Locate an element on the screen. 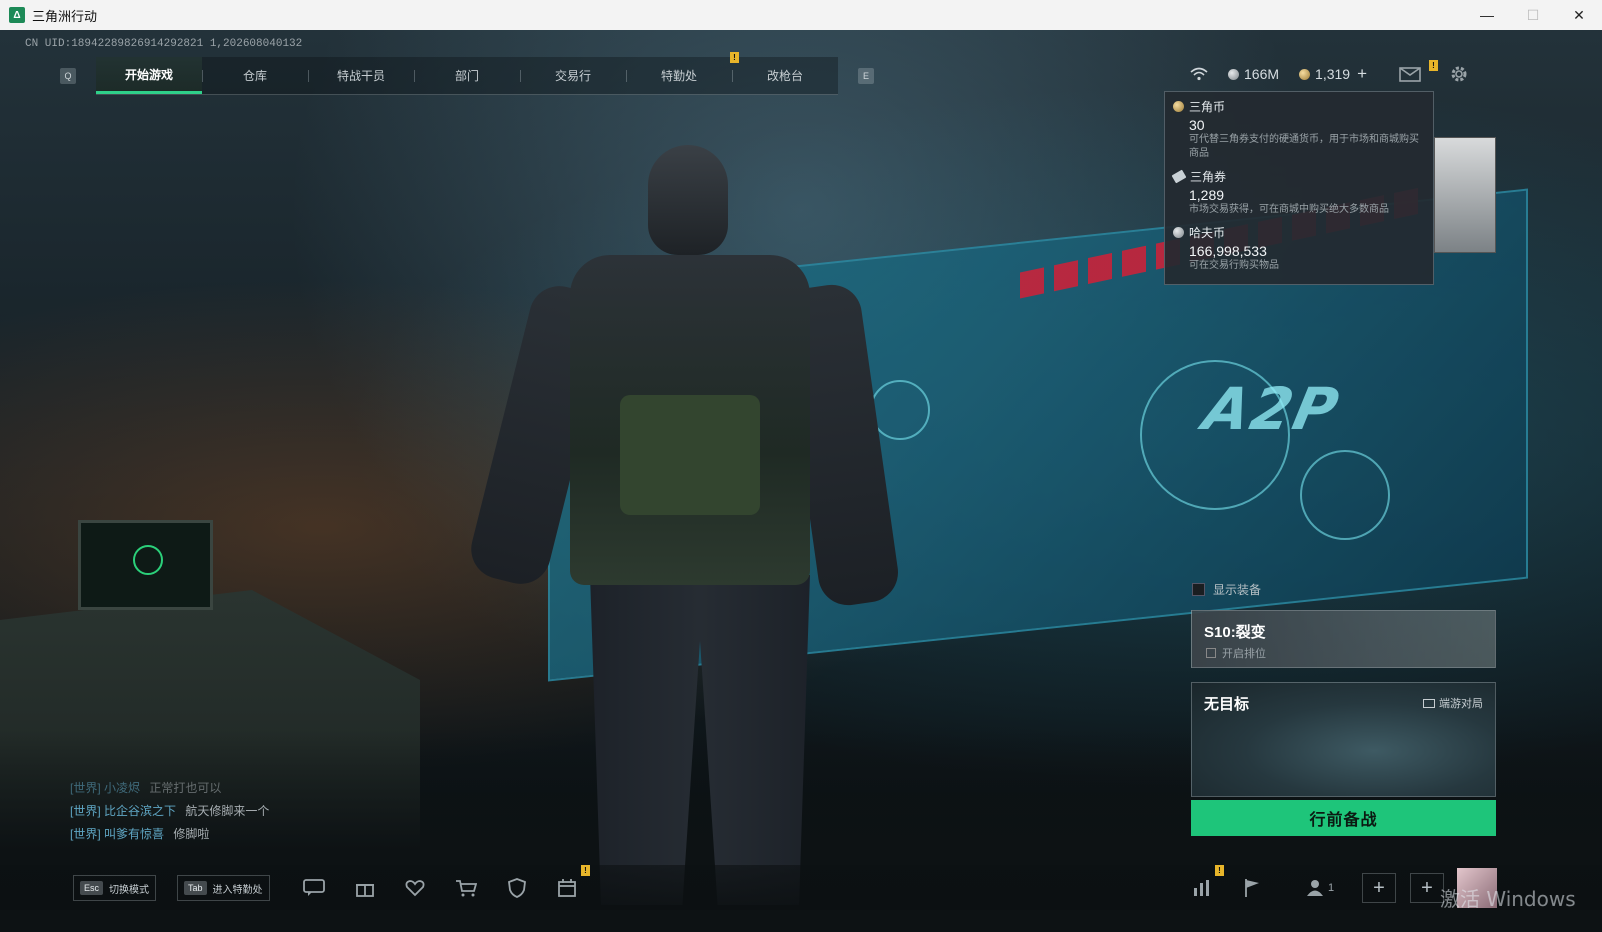 This screenshot has width=1602, height=932. mail-icon is located at coordinates (1410, 74).